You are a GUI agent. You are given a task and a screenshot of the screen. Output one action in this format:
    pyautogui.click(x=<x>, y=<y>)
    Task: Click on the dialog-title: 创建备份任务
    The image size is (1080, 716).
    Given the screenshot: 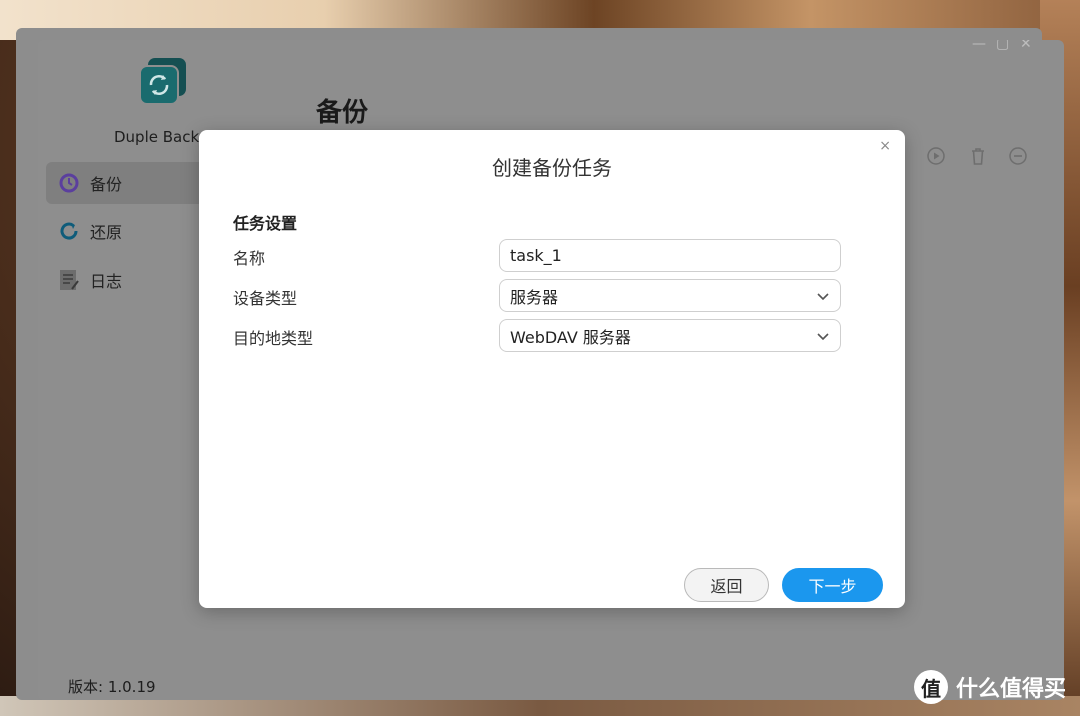 What is the action you would take?
    pyautogui.click(x=552, y=168)
    